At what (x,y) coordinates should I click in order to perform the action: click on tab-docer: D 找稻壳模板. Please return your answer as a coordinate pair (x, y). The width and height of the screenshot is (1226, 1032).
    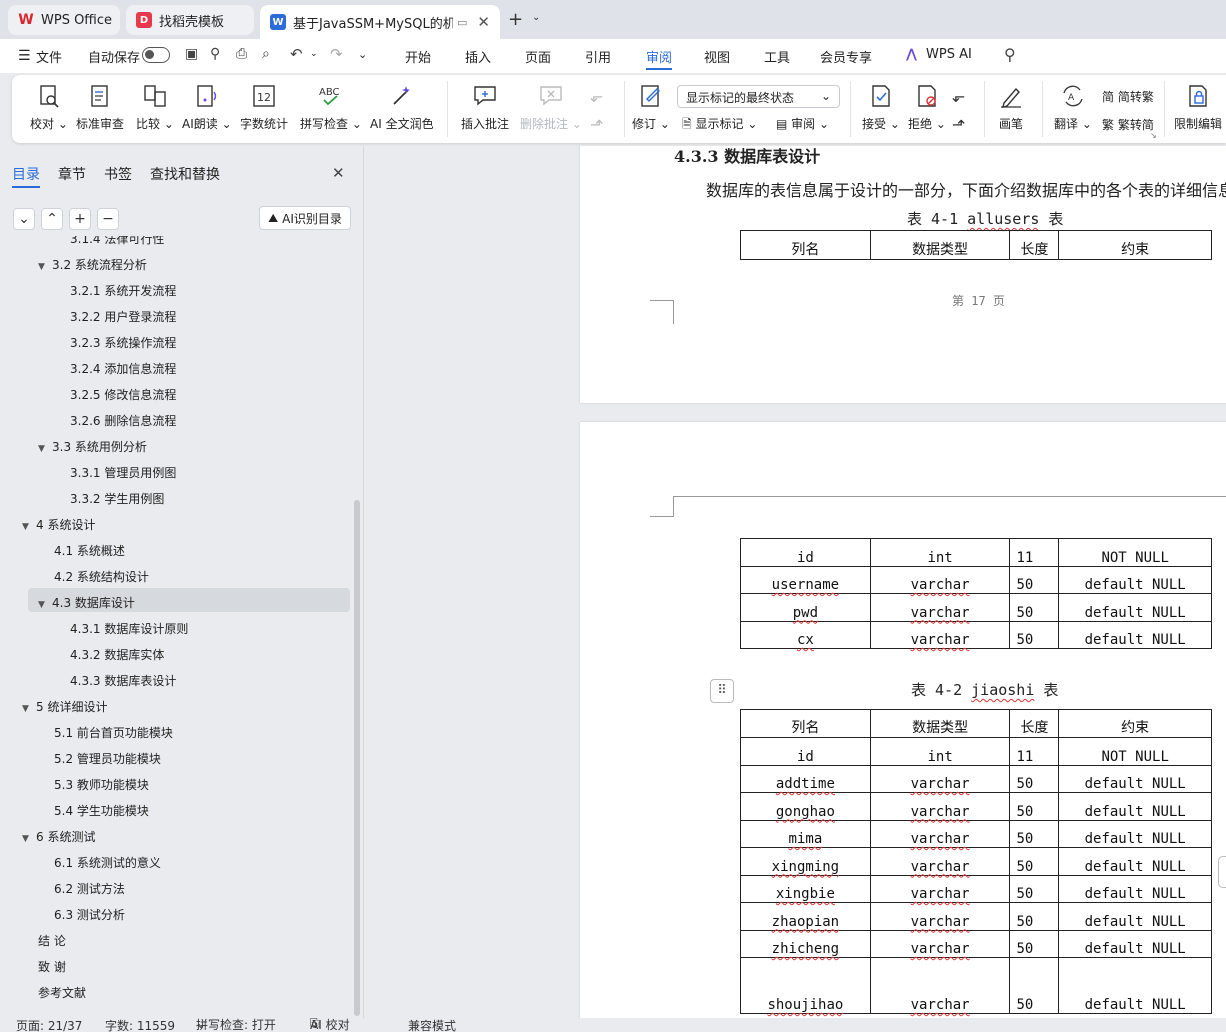
    Looking at the image, I should click on (190, 20).